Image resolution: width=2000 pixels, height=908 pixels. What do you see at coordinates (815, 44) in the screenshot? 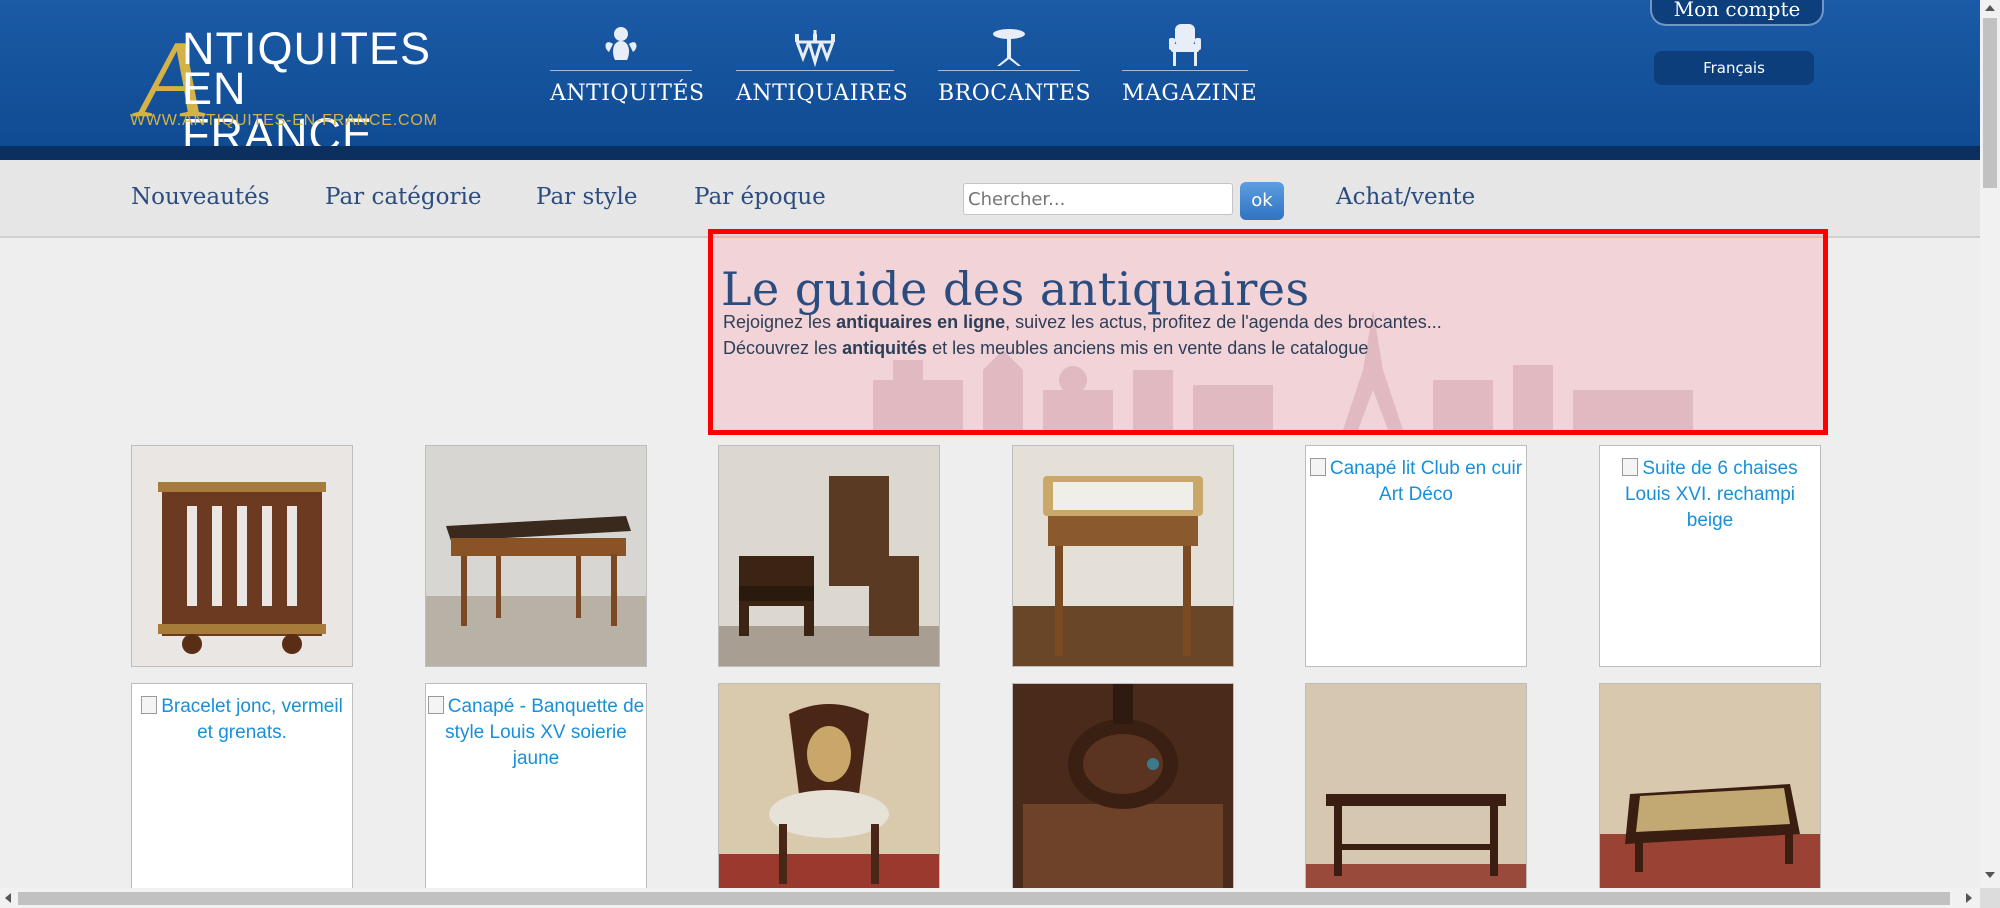
I see `chandelier-icon` at bounding box center [815, 44].